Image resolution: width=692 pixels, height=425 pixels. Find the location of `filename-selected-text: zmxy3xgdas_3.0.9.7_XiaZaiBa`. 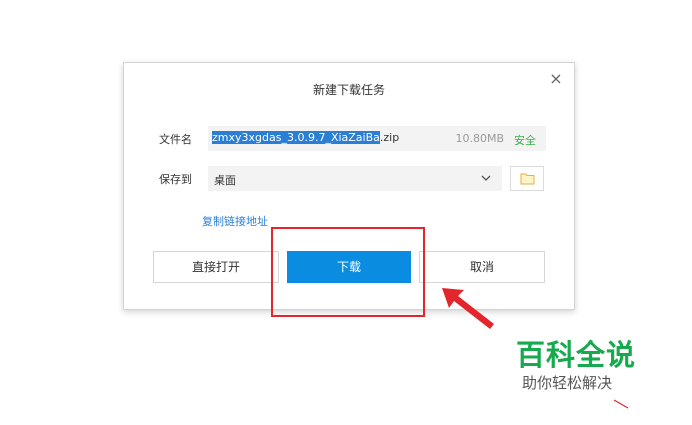

filename-selected-text: zmxy3xgdas_3.0.9.7_XiaZaiBa is located at coordinates (296, 137).